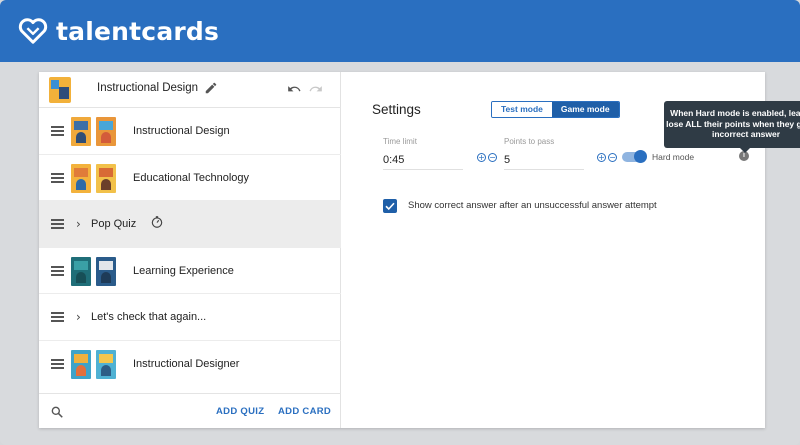 The width and height of the screenshot is (800, 445). I want to click on list-item: Instructional Designer, so click(190, 364).